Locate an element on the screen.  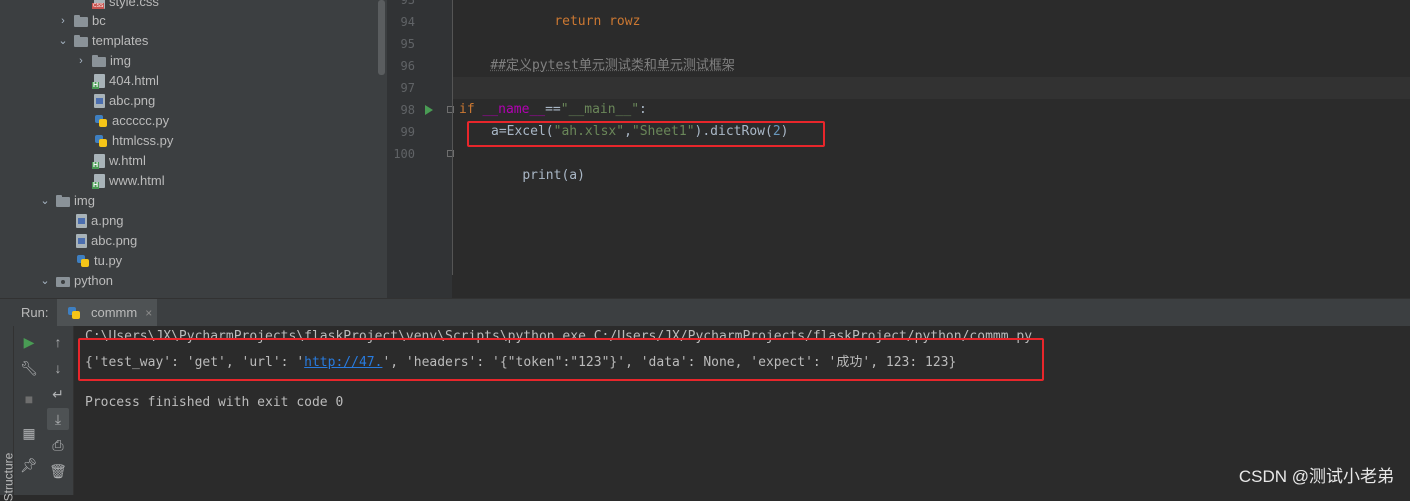
code-line-98: if __name__=="__main__": is located at coordinates (553, 109).